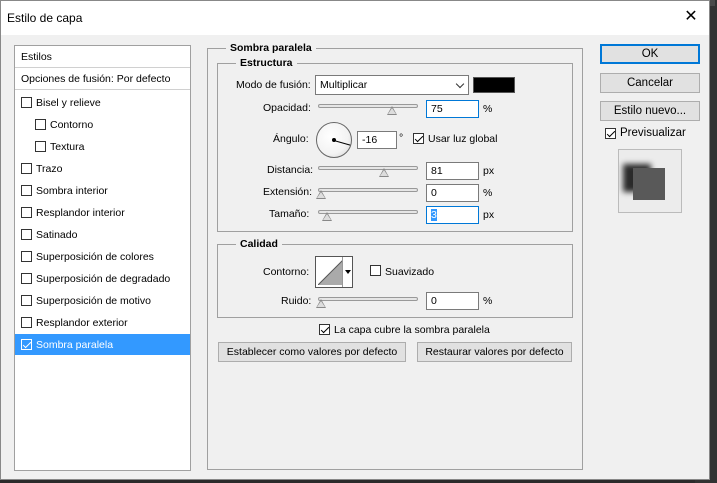  Describe the element at coordinates (367, 302) in the screenshot. I see `noise-slider` at that location.